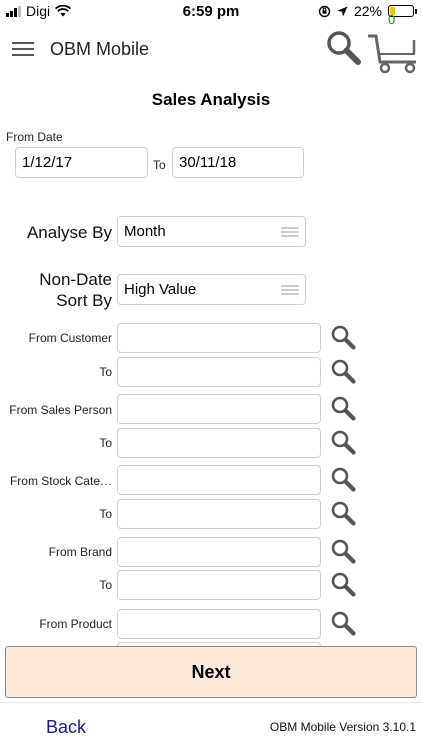 This screenshot has height=750, width=422. What do you see at coordinates (23, 49) in the screenshot?
I see `hamburger-menu-icon` at bounding box center [23, 49].